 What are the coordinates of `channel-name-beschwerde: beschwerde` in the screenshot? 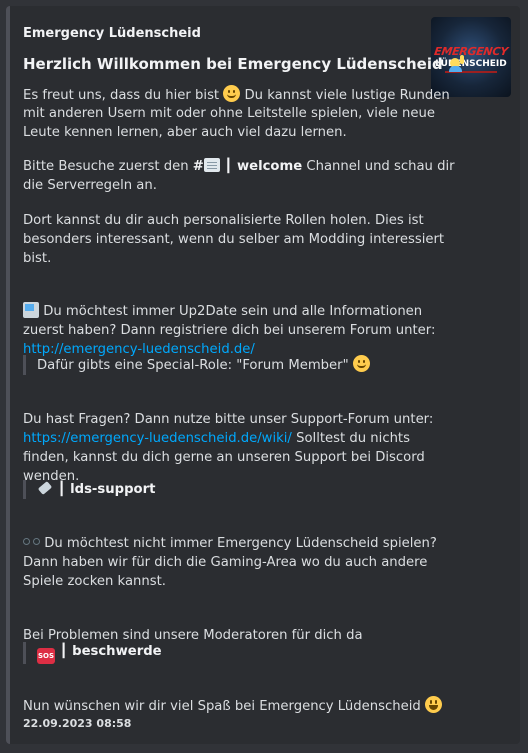 It's located at (117, 651).